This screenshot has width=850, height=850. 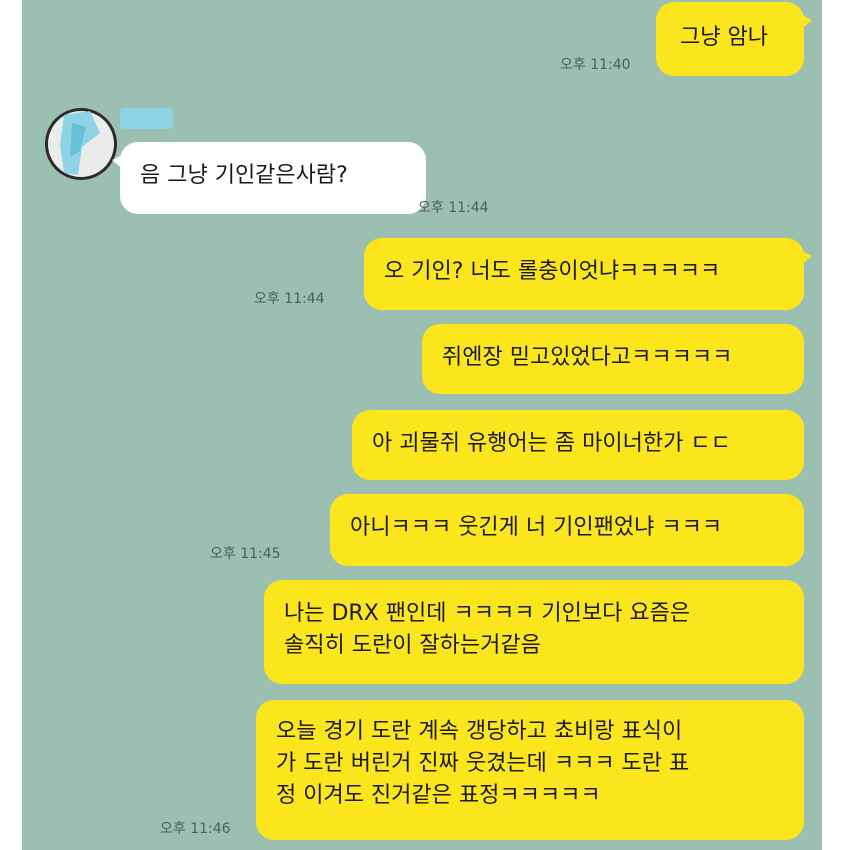 What do you see at coordinates (483, 763) in the screenshot?
I see `message-line: 가 도란 버린거 진짜 웃겼는데 ㅋㅋㅋ 도란 표` at bounding box center [483, 763].